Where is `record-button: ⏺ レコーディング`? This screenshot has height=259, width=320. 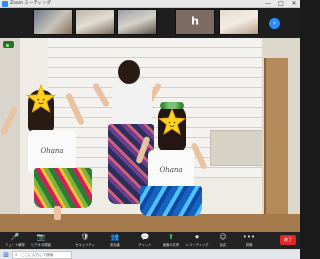 record-button: ⏺ レコーディング is located at coordinates (197, 240).